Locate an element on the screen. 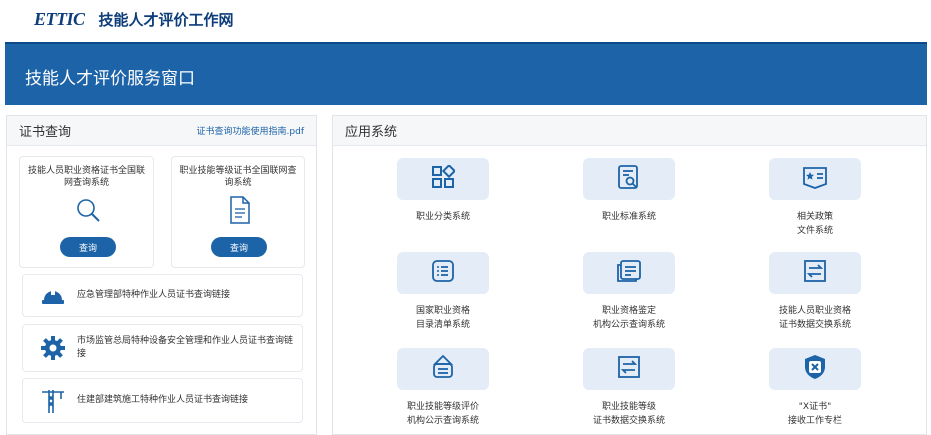  banner: 技能人才评价服务窗口 is located at coordinates (466, 73).